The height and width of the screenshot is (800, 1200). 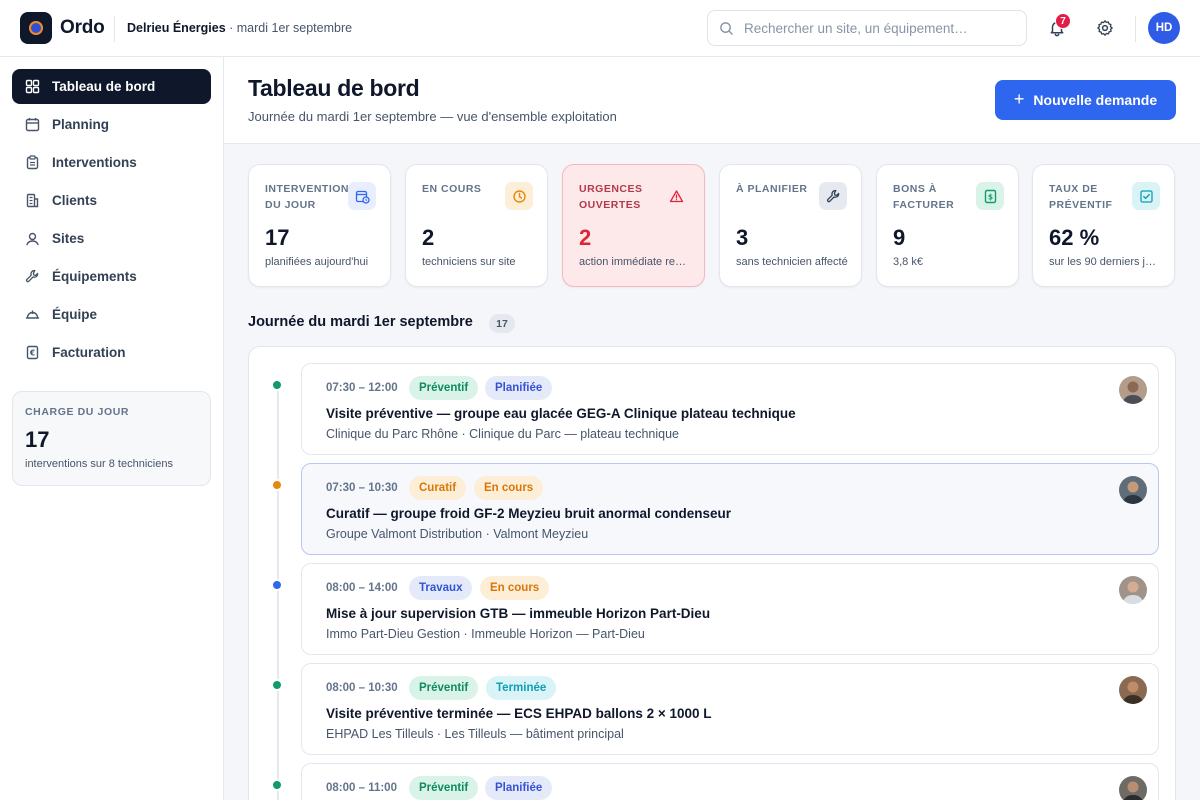 What do you see at coordinates (1063, 21) in the screenshot?
I see `notification-count-badge: 7` at bounding box center [1063, 21].